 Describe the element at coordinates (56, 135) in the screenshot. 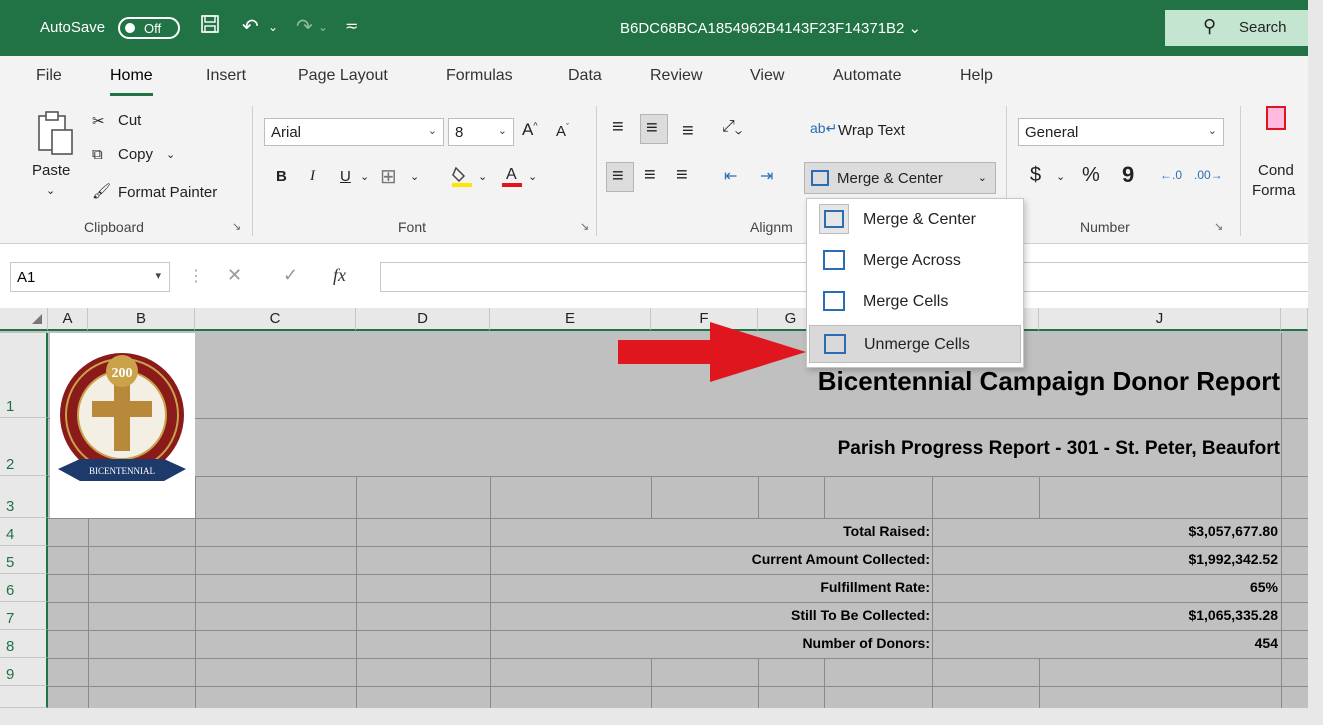

I see `paste-icon` at that location.